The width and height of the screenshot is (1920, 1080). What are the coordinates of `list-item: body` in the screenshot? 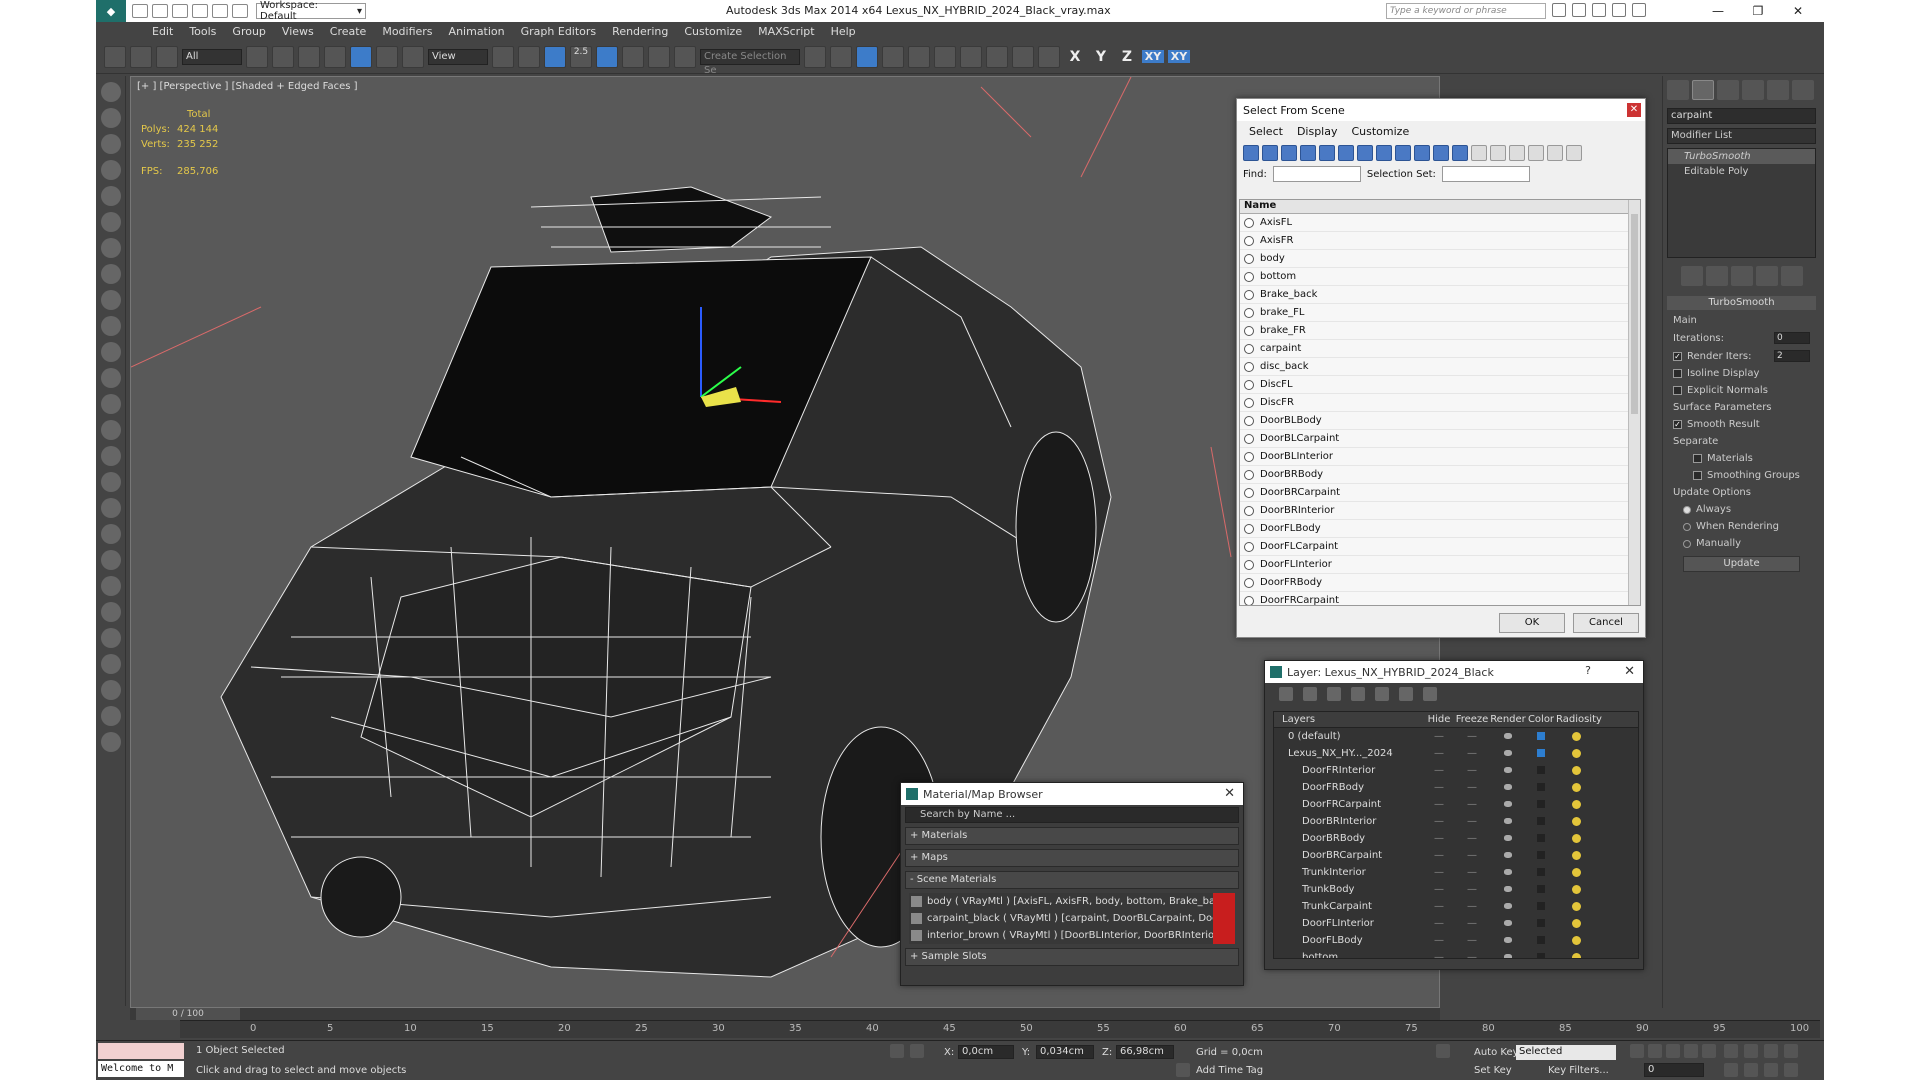 It's located at (1440, 259).